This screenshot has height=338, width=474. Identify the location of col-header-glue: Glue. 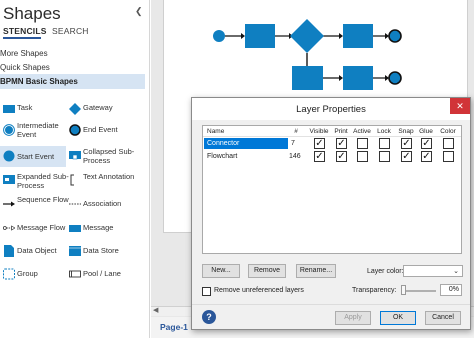
(426, 131).